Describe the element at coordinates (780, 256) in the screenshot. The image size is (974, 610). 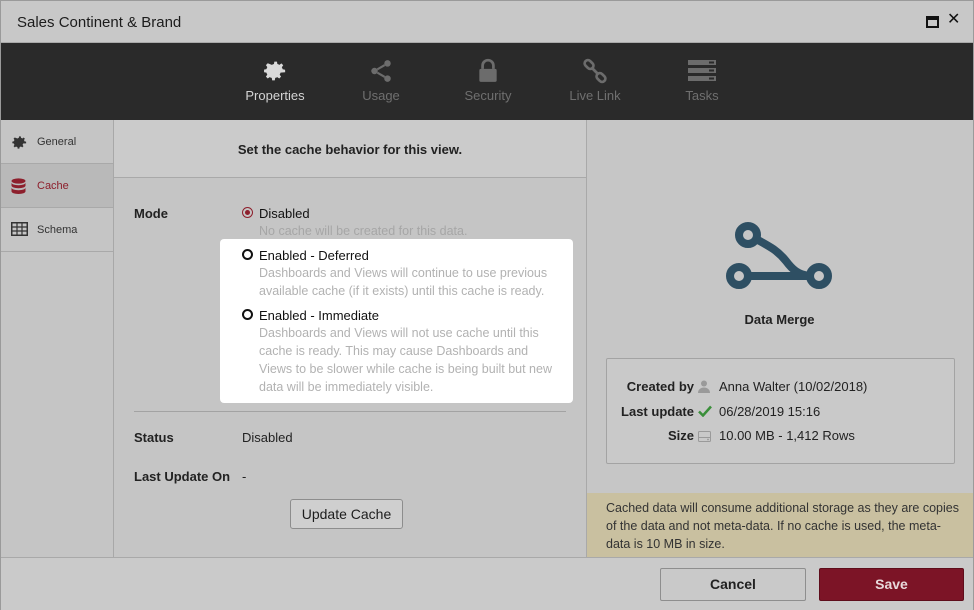
I see `data-merge-icon` at that location.